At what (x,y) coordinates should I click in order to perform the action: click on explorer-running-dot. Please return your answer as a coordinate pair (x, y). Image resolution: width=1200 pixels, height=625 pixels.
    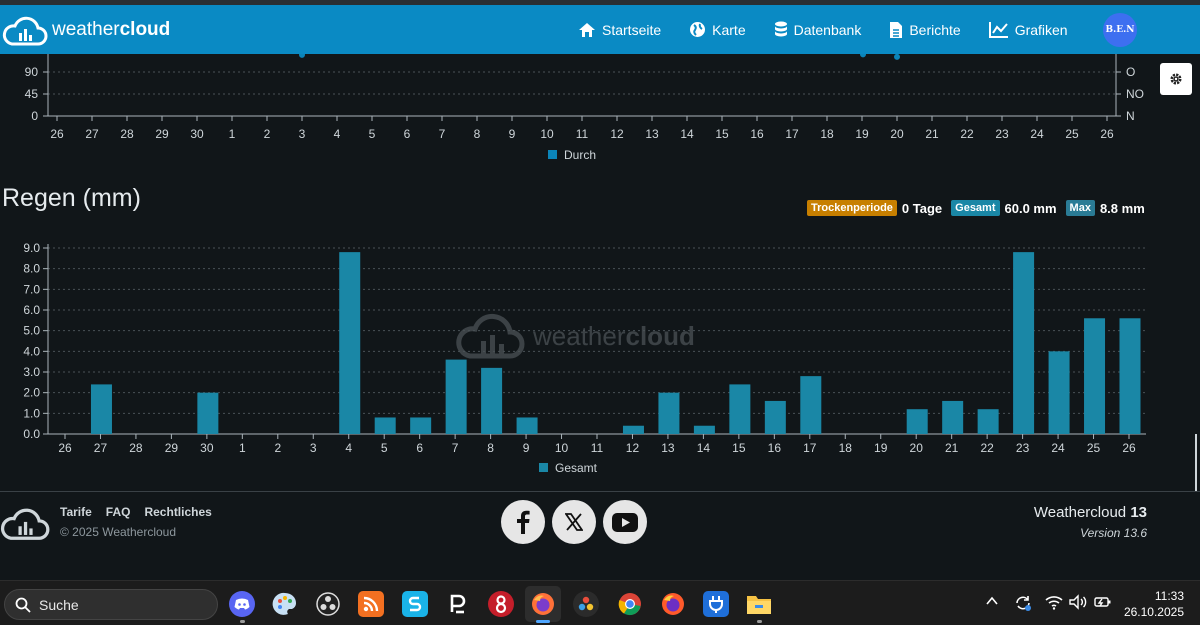
    Looking at the image, I should click on (759, 621).